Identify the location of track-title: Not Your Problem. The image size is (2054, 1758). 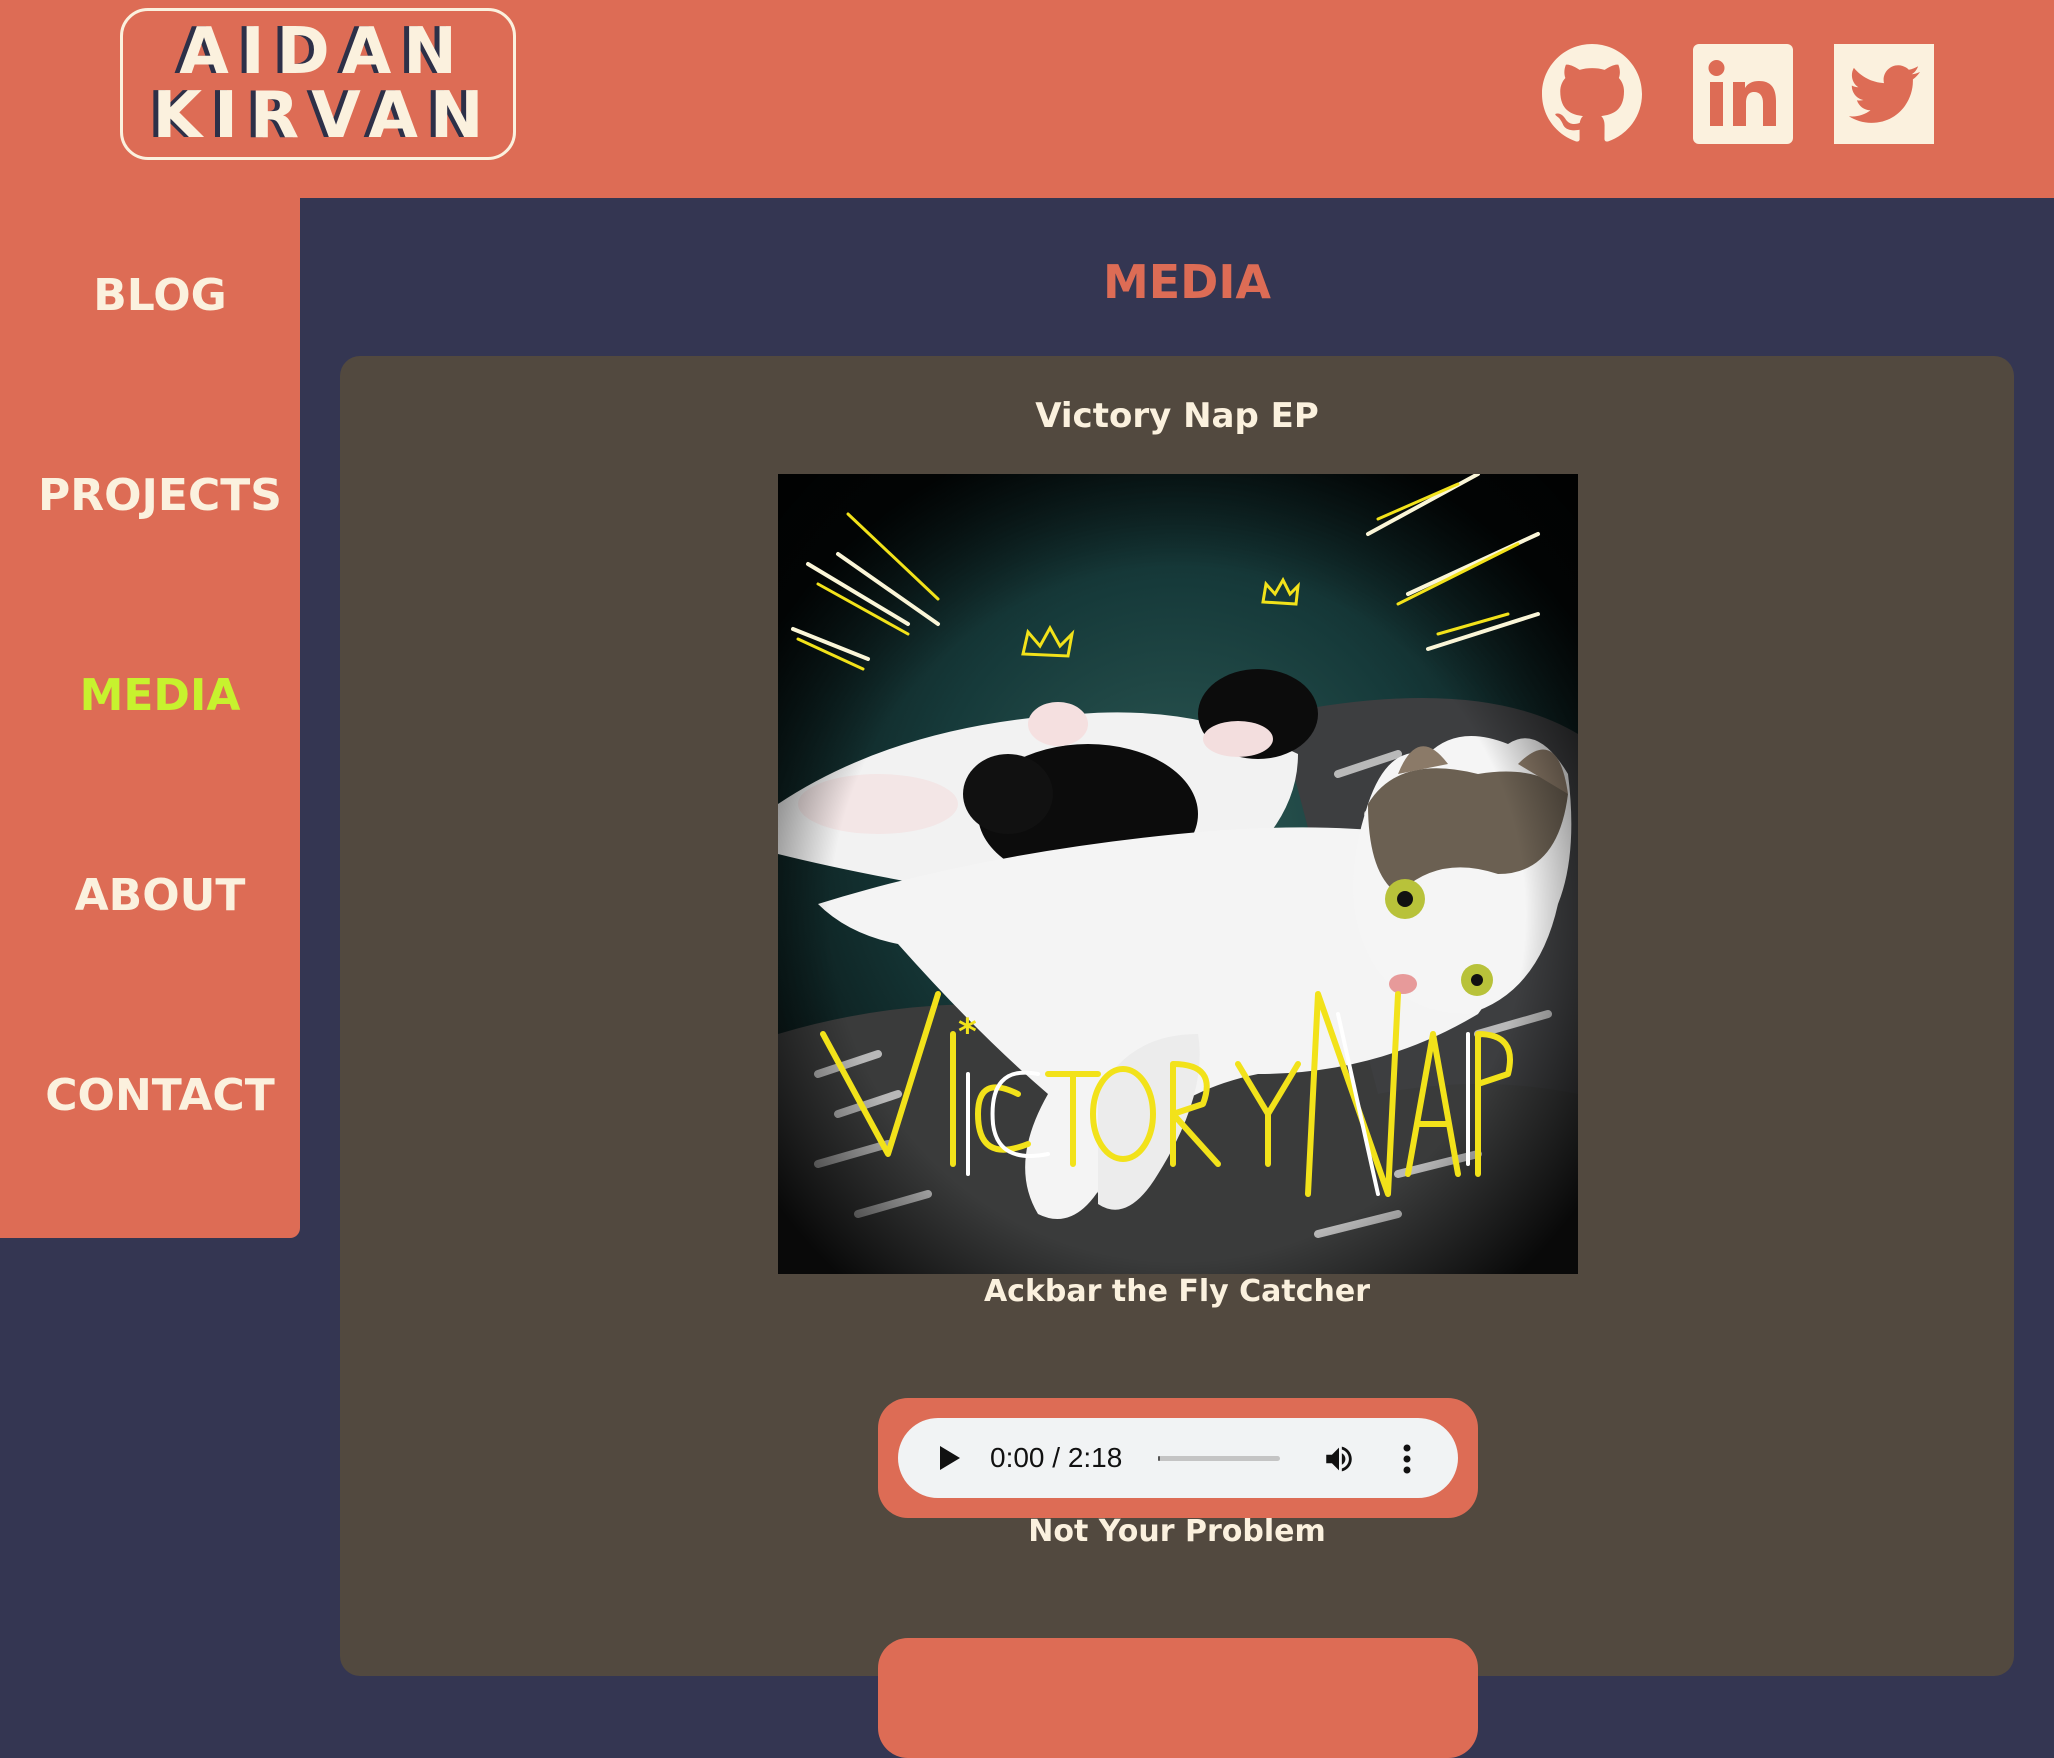
(1177, 1531).